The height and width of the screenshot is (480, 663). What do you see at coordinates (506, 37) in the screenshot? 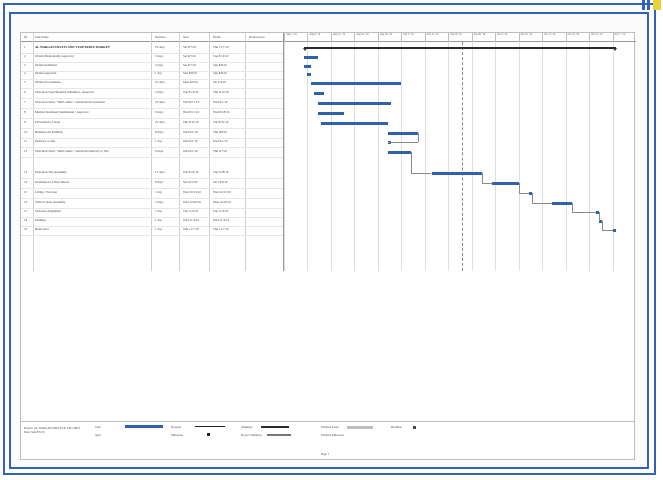
I see `timescale-label: Oct 3, '10` at bounding box center [506, 37].